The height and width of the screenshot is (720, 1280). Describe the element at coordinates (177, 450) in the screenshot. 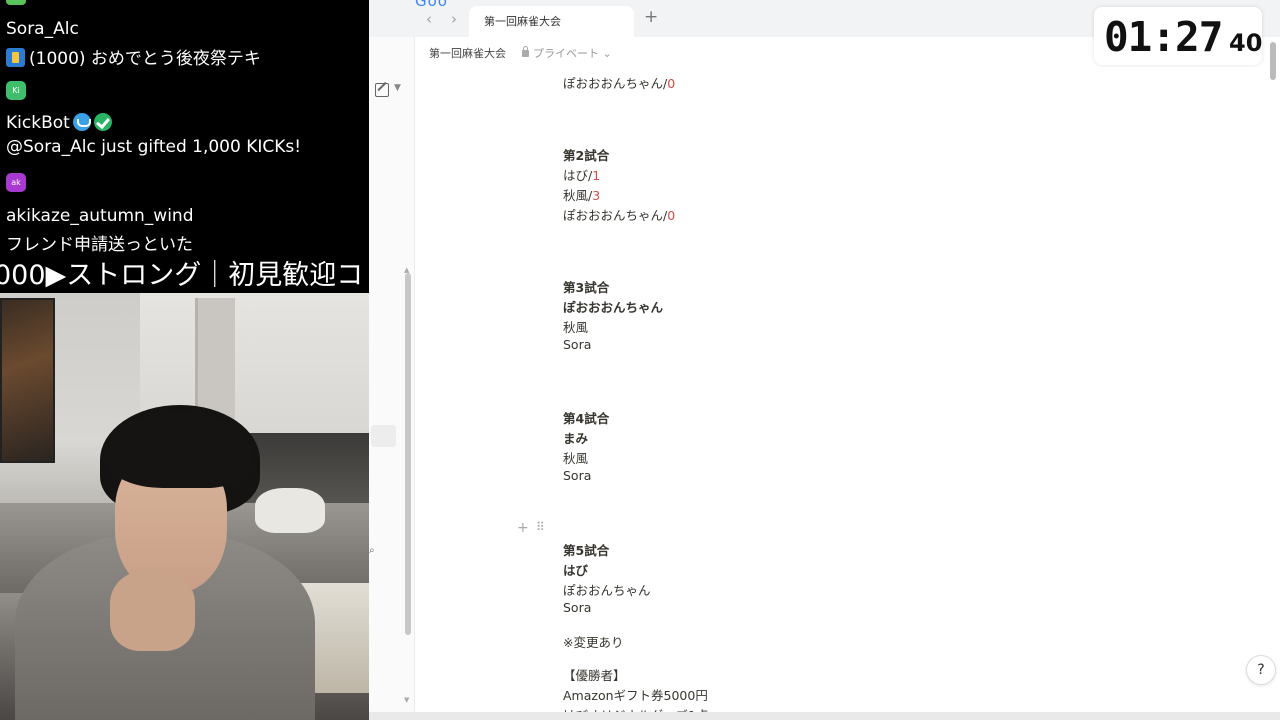

I see `webcam-person-fringe` at that location.